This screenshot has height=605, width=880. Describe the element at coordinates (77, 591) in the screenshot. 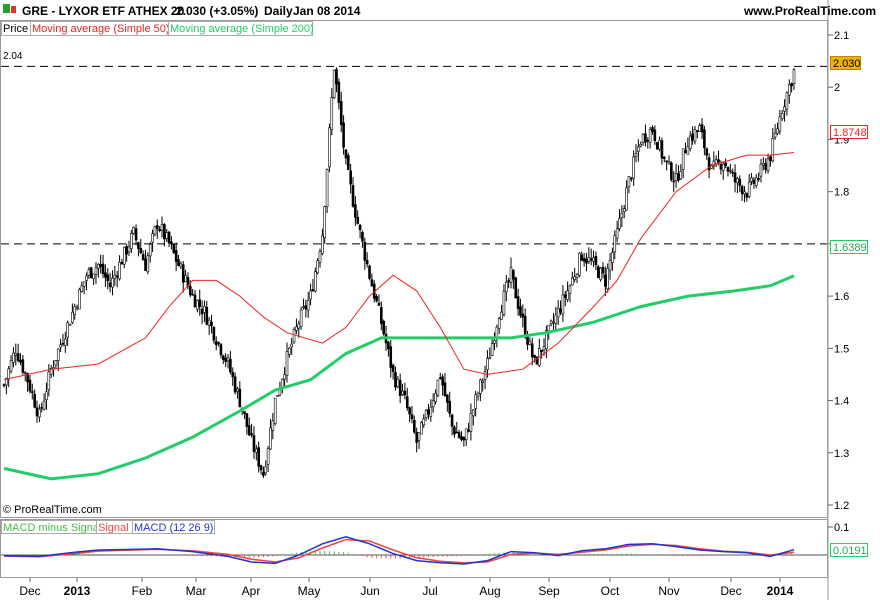

I see `x-tick-label: 2013` at that location.